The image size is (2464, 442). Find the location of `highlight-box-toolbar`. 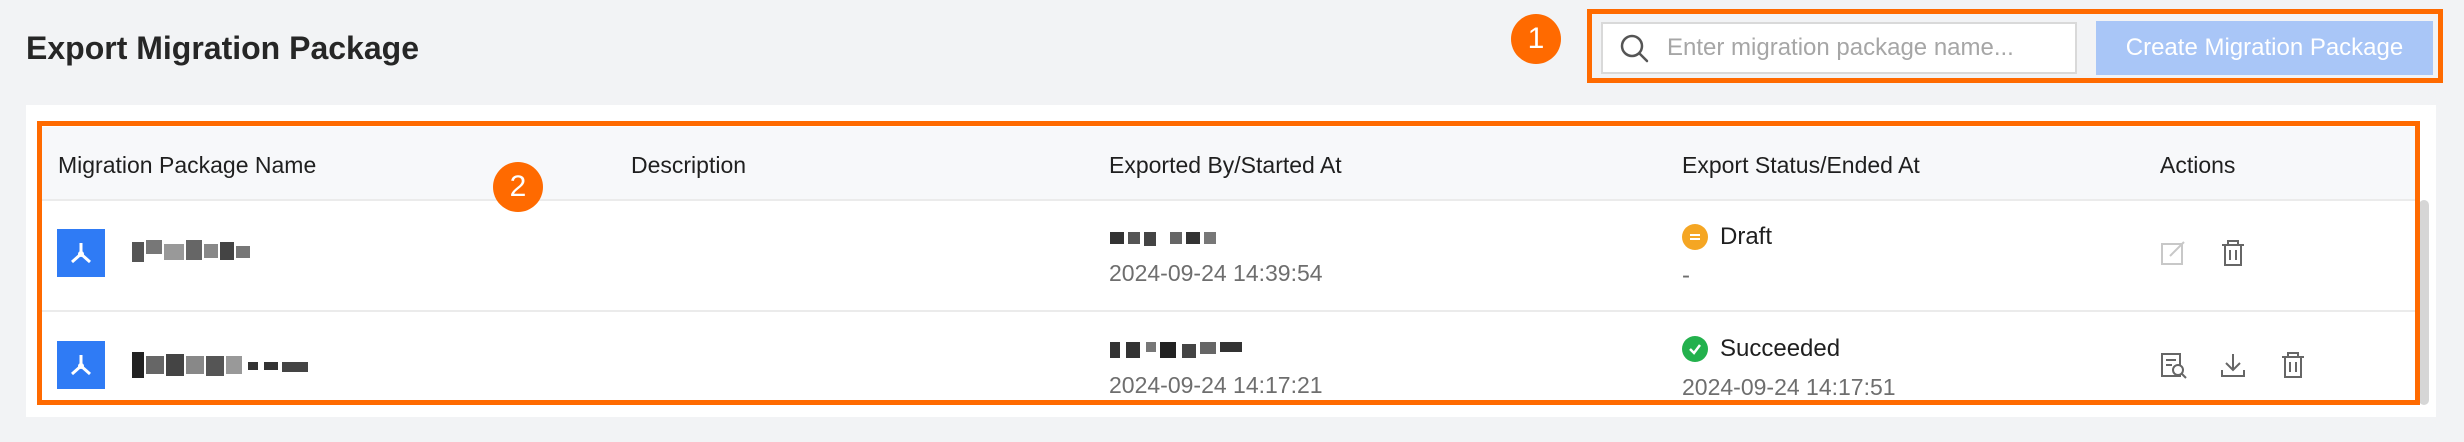

highlight-box-toolbar is located at coordinates (2015, 46).